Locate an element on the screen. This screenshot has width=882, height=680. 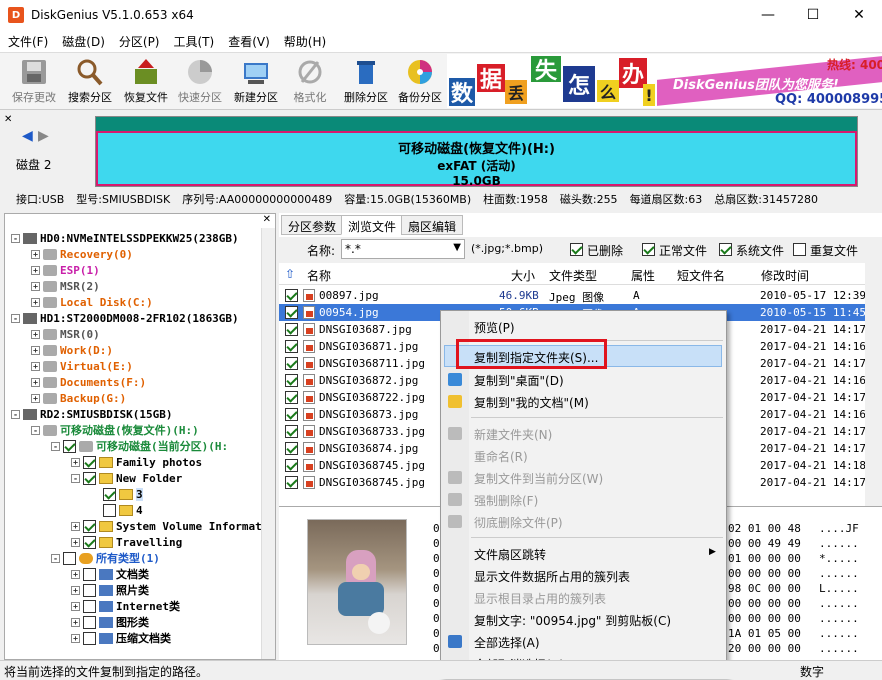
col-modified: 修改时间 is located at coordinates (785, 275).